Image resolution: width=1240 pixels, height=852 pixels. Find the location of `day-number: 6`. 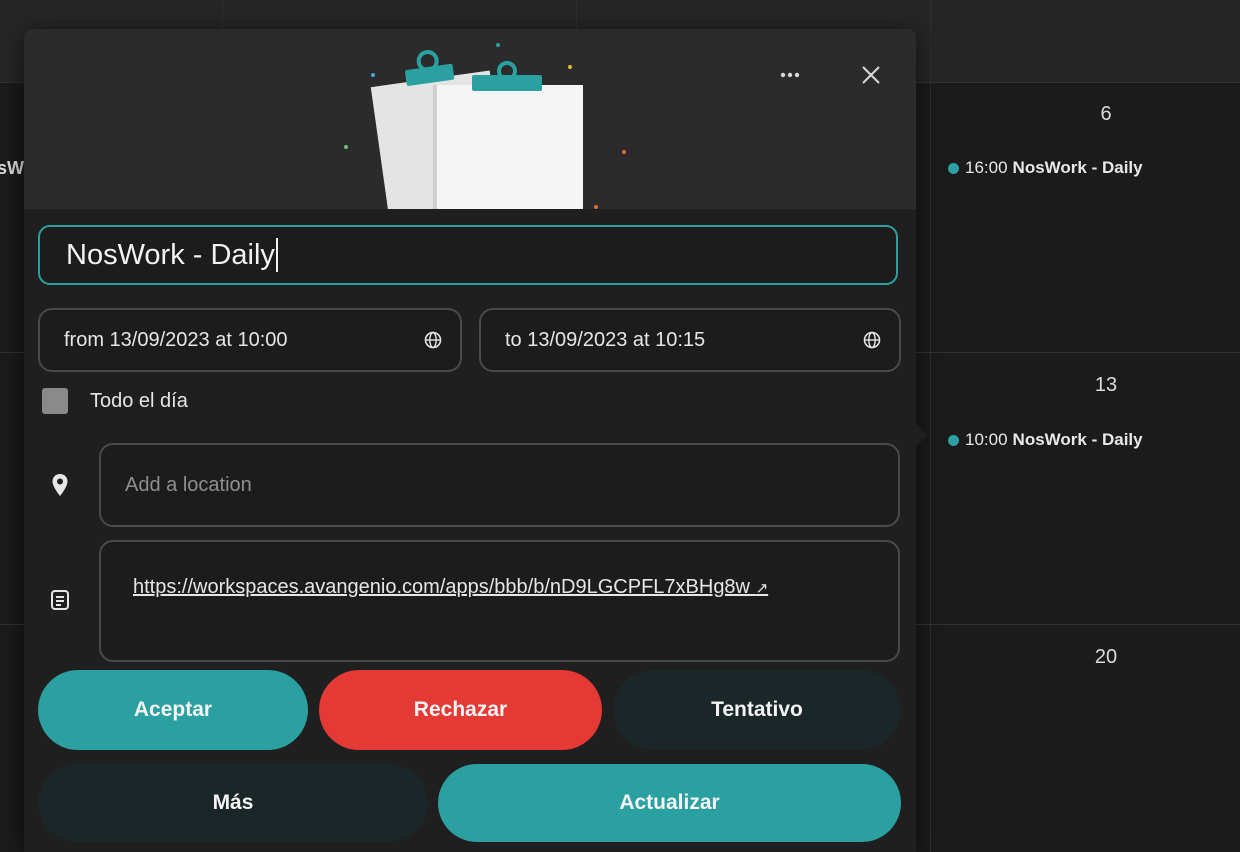

day-number: 6 is located at coordinates (1106, 114).